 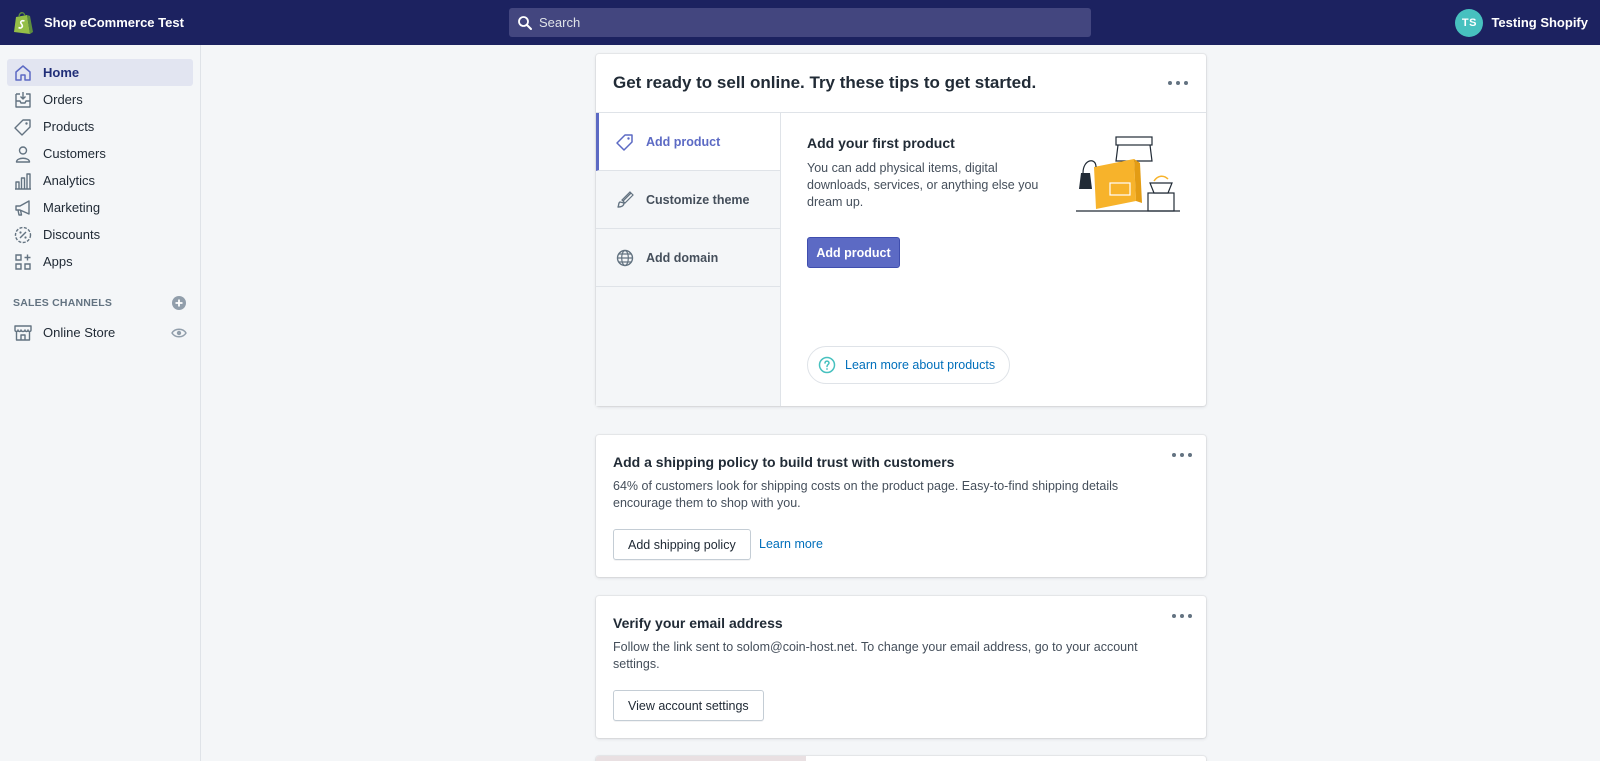 What do you see at coordinates (23, 99) in the screenshot?
I see `orders-icon` at bounding box center [23, 99].